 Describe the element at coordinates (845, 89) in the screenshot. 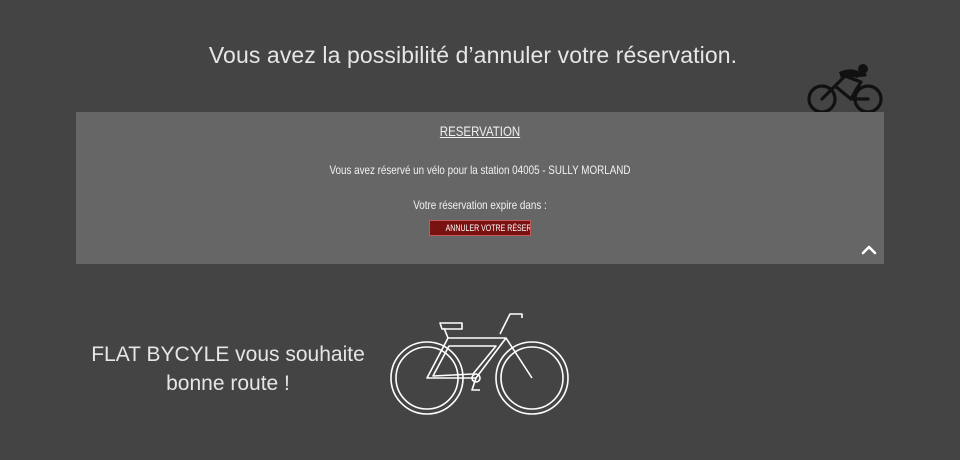

I see `cyclist-icon` at that location.